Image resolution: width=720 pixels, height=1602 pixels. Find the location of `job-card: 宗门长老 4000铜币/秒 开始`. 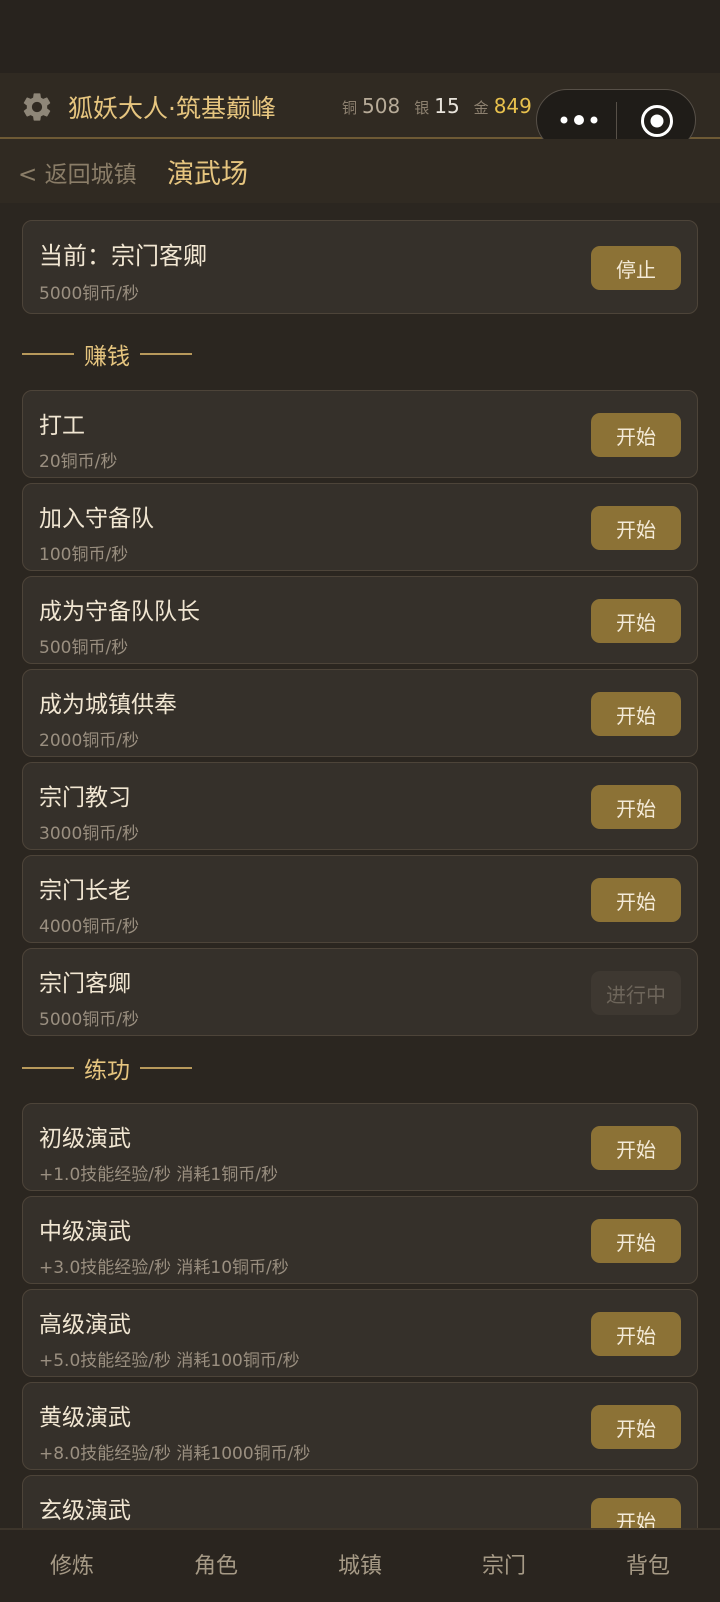

job-card: 宗门长老 4000铜币/秒 开始 is located at coordinates (360, 899).